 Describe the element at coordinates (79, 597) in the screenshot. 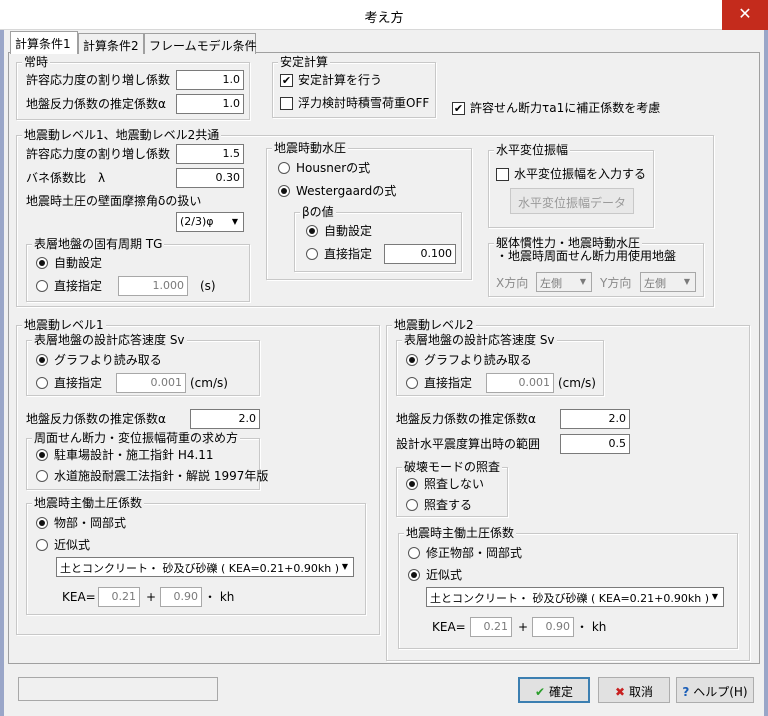

I see `level1-kea-label: KEA=` at that location.